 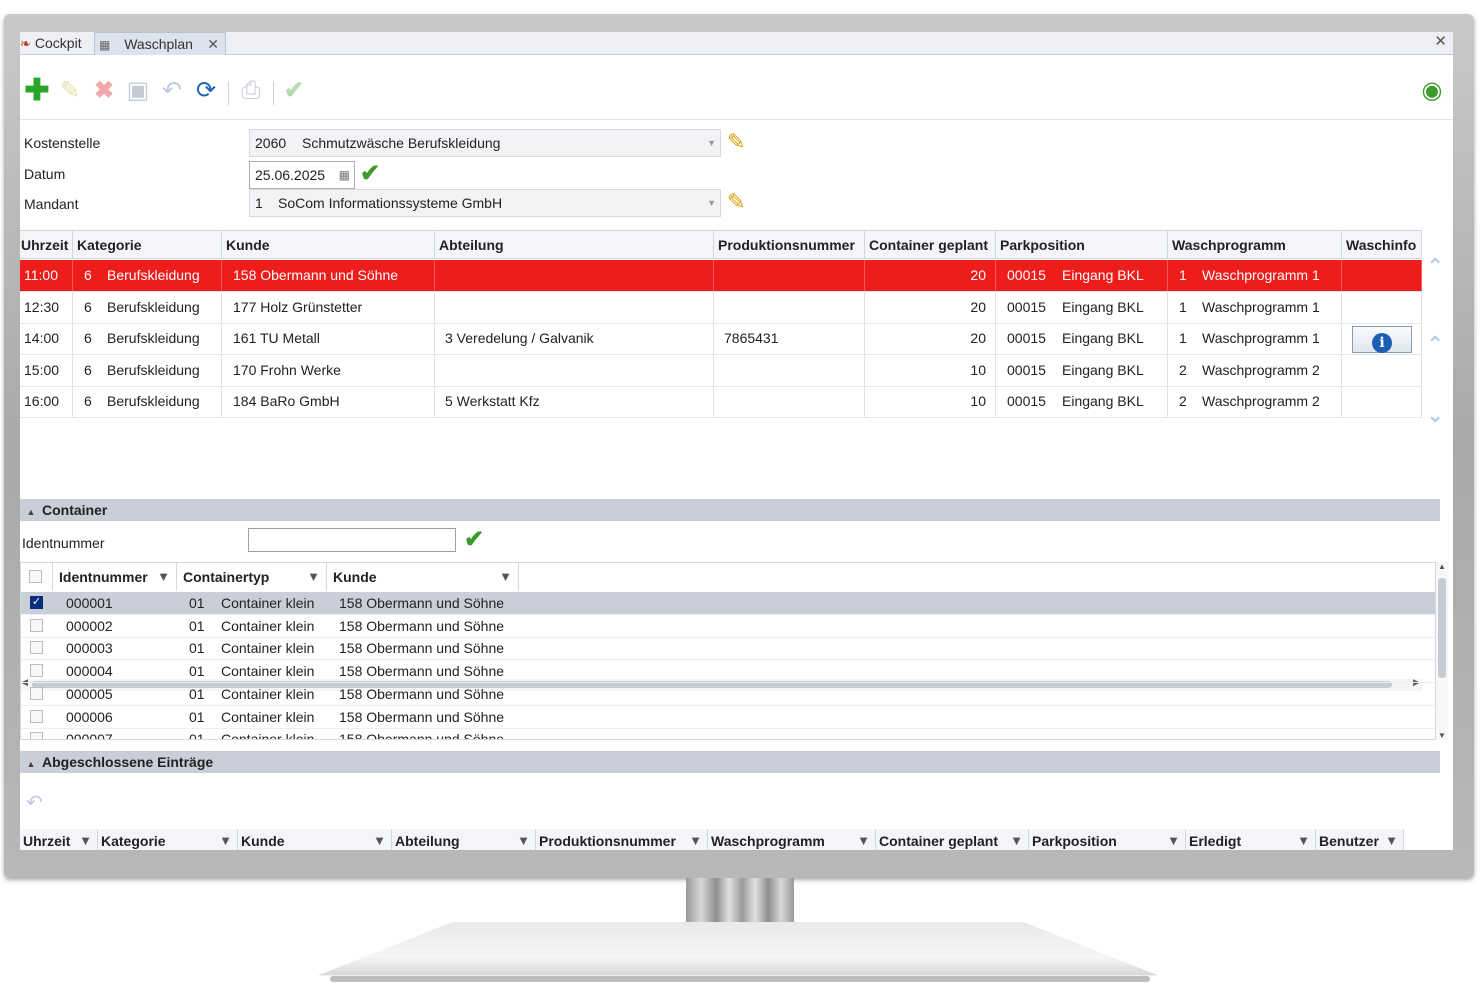 What do you see at coordinates (302, 175) in the screenshot?
I see `datum-field: 25.06.2025 ▦` at bounding box center [302, 175].